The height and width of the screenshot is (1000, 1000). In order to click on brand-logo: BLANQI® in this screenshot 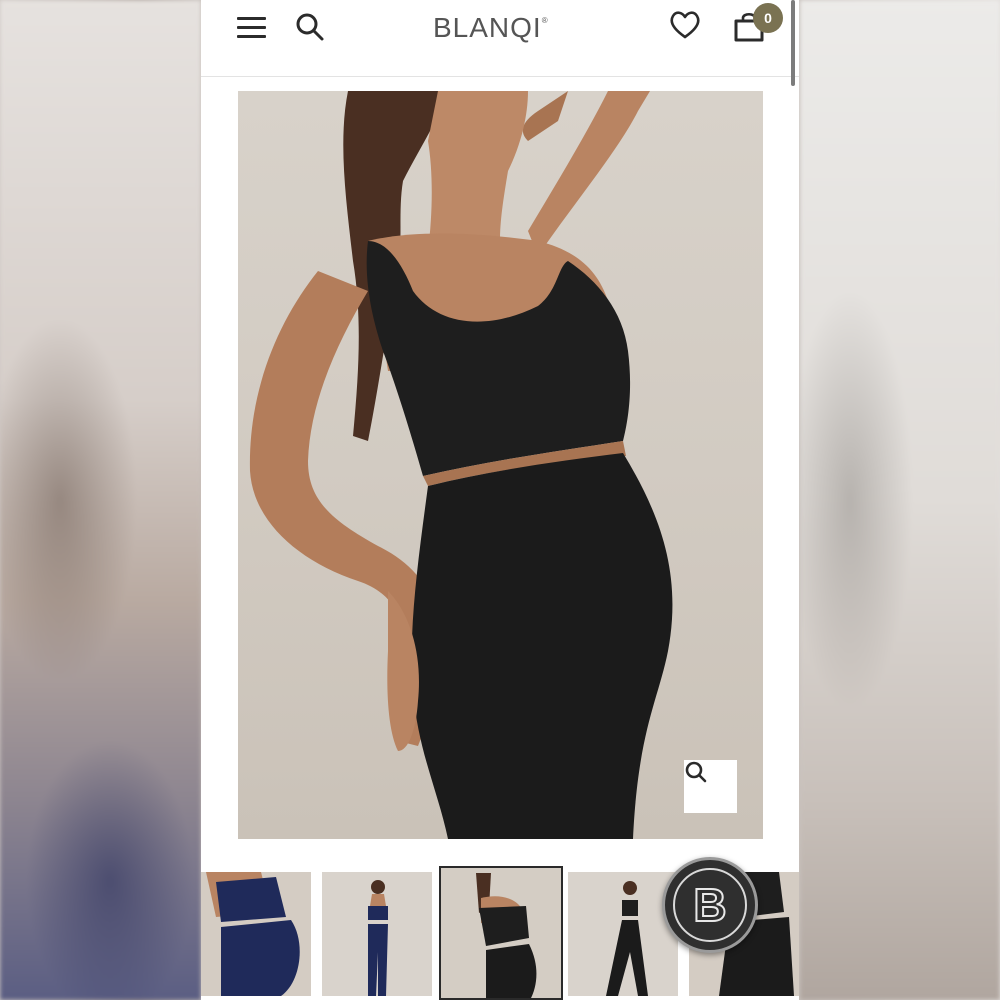, I will do `click(503, 28)`.